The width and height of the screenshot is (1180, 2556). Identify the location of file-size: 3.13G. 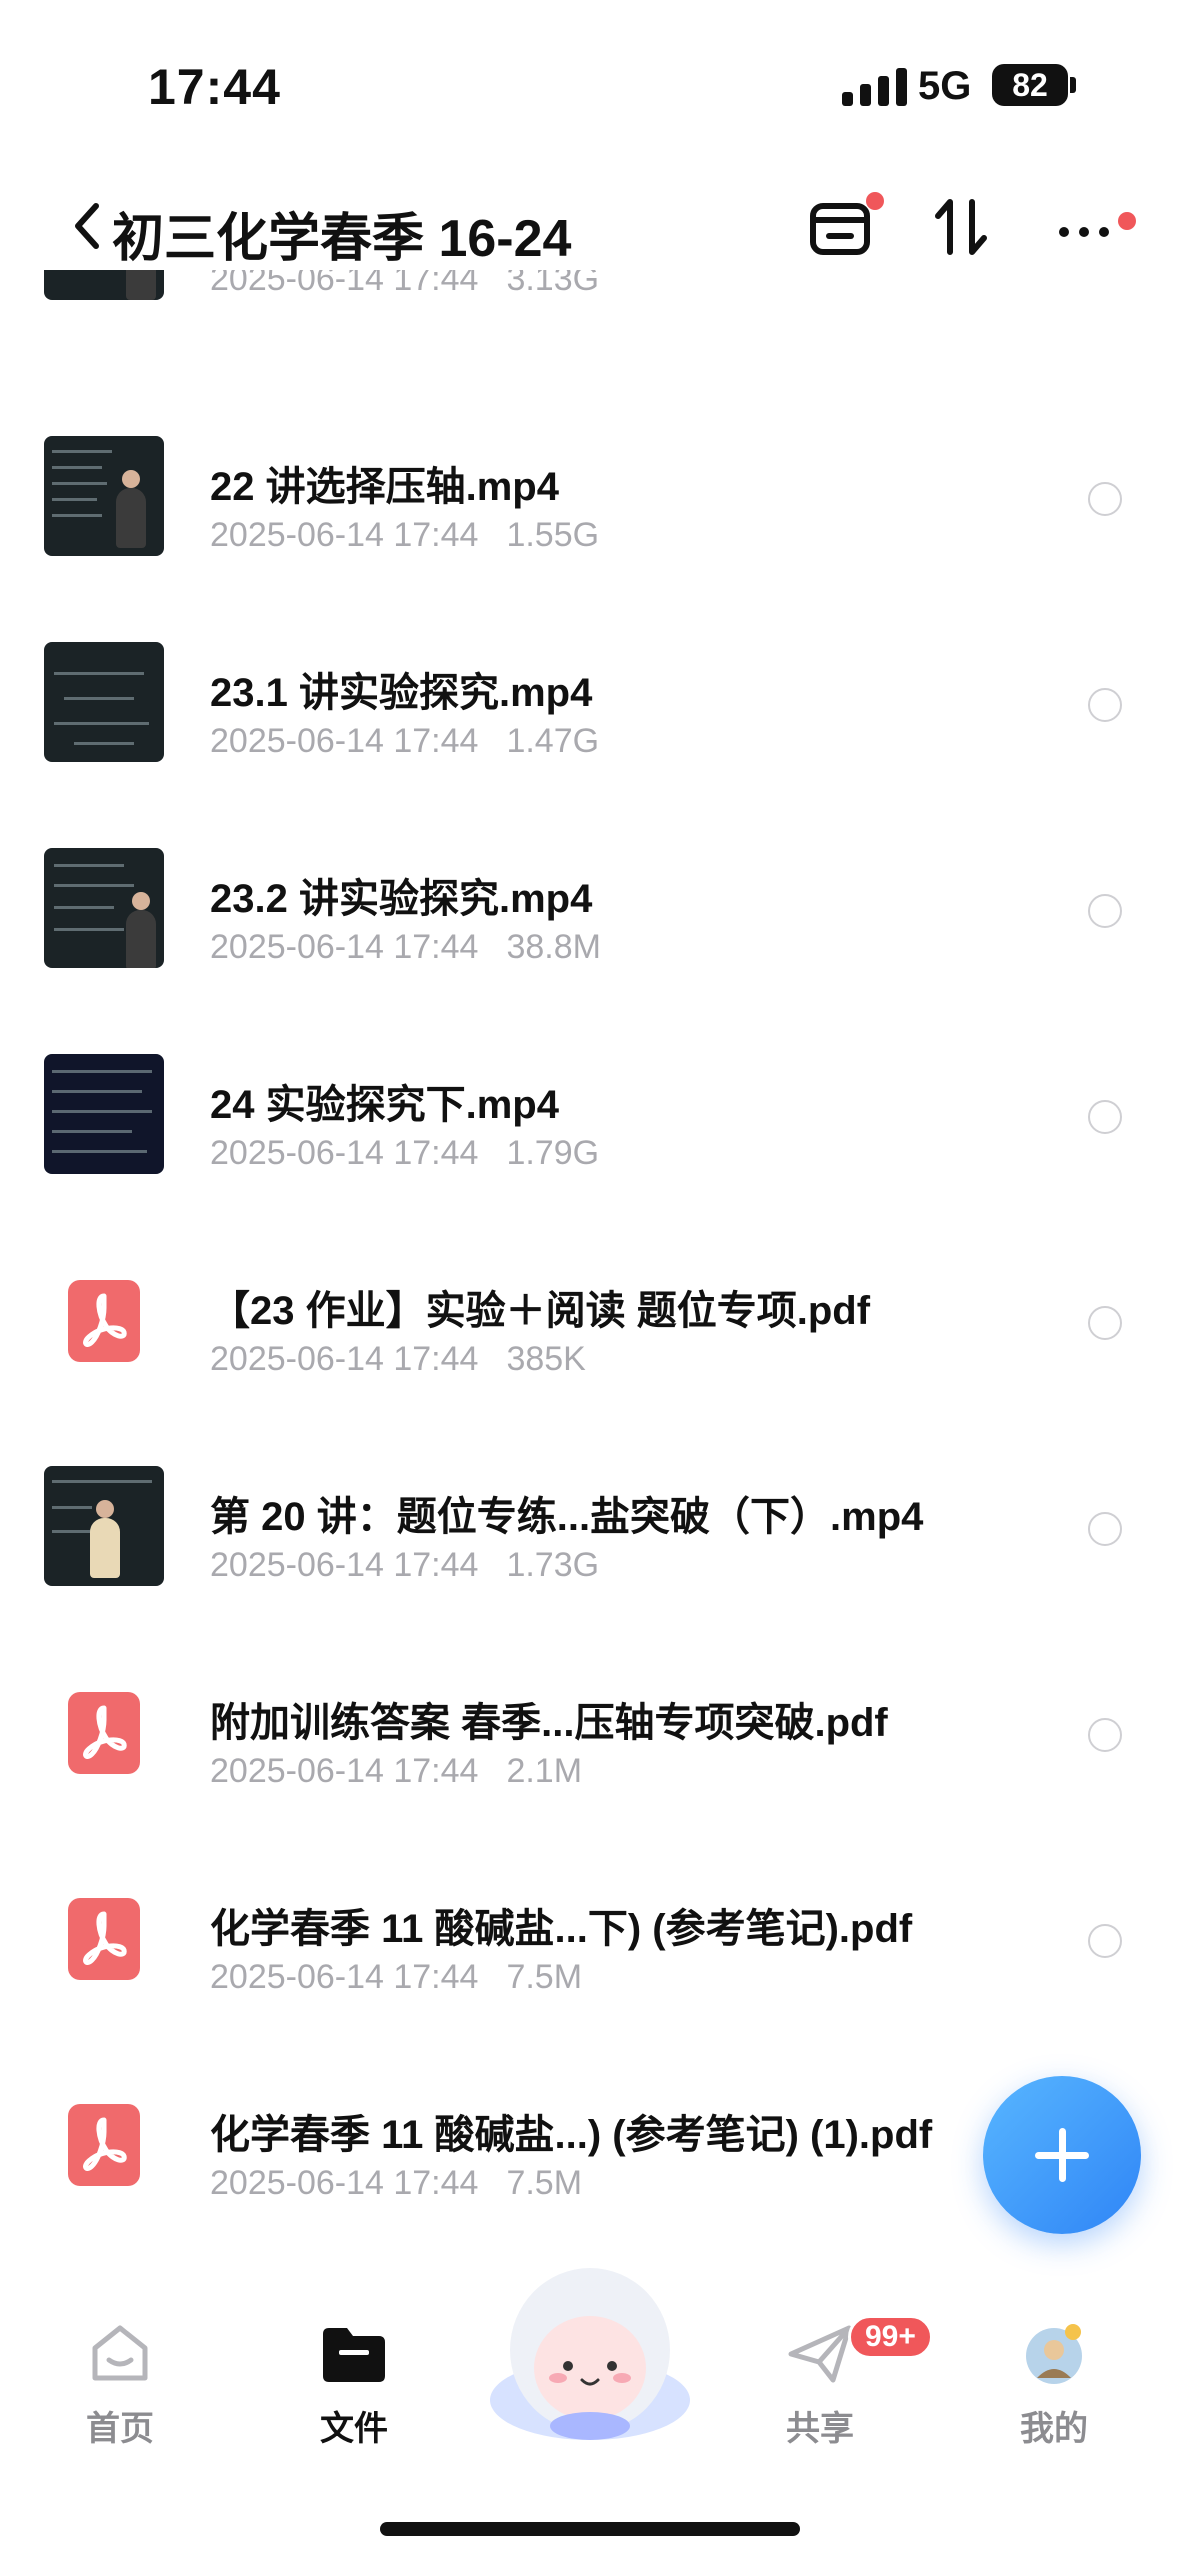
(553, 284).